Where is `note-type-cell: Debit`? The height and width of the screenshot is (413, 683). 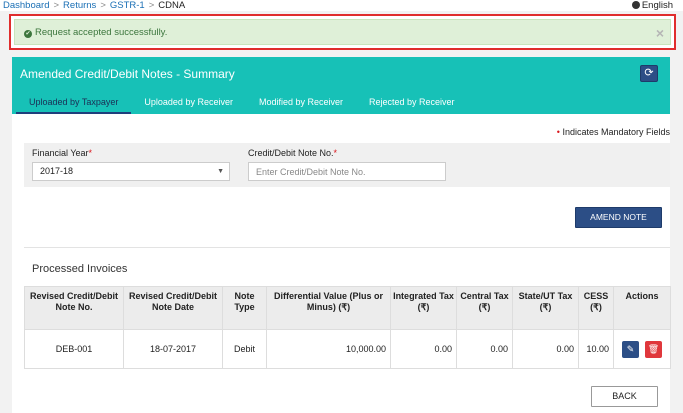
note-type-cell: Debit is located at coordinates (244, 349).